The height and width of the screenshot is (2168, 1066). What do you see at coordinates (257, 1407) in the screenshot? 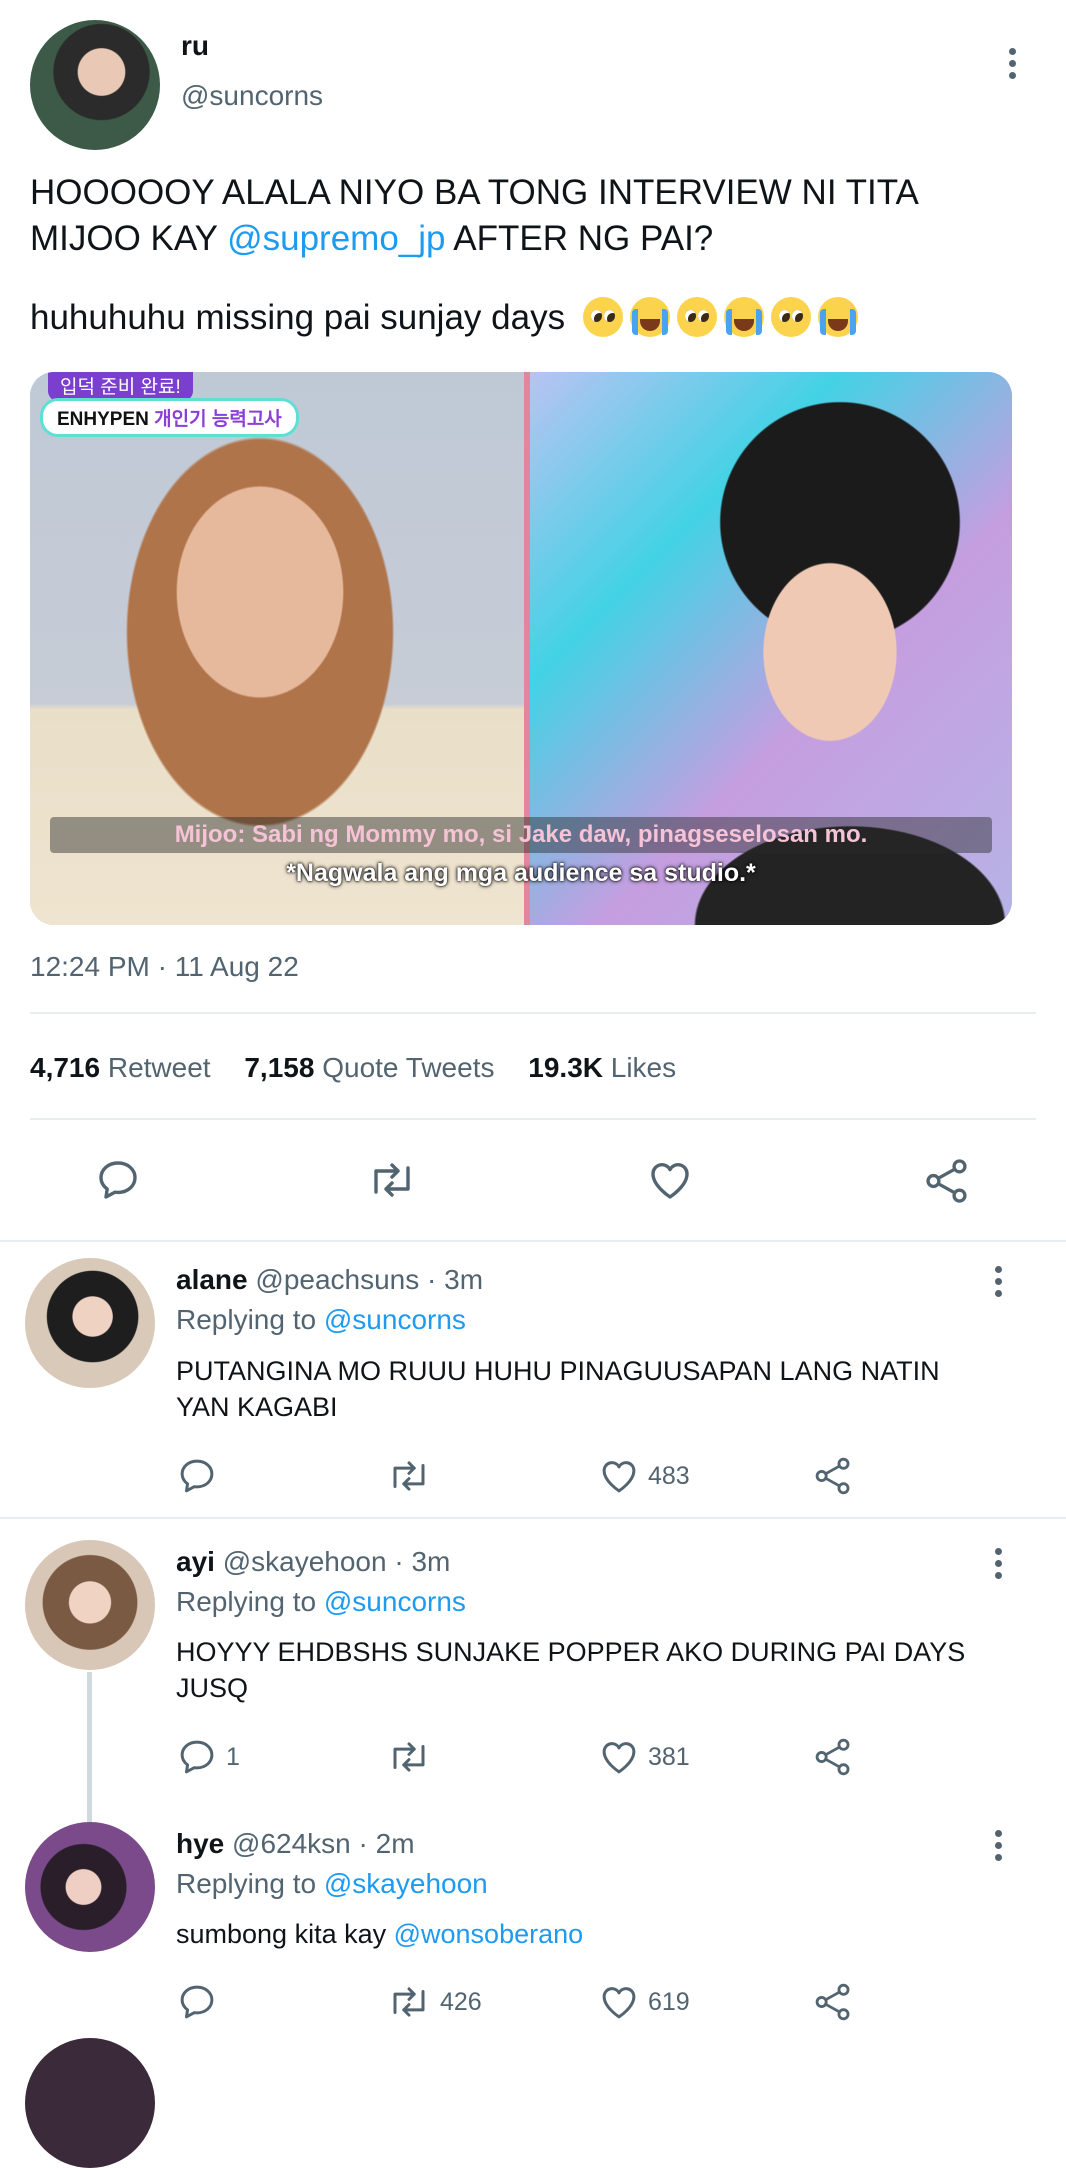
I see `reply-text-line2: YAN KAGABI` at bounding box center [257, 1407].